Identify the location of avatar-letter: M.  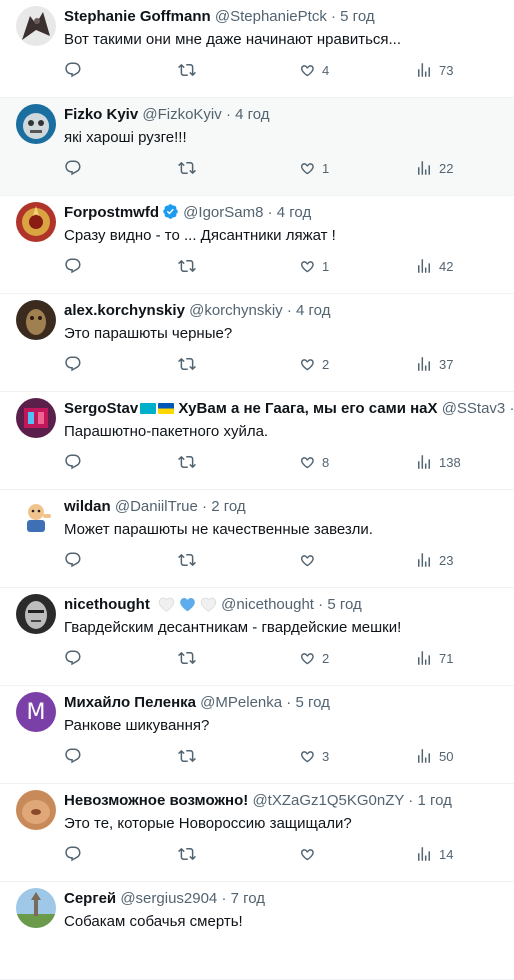
(36, 712).